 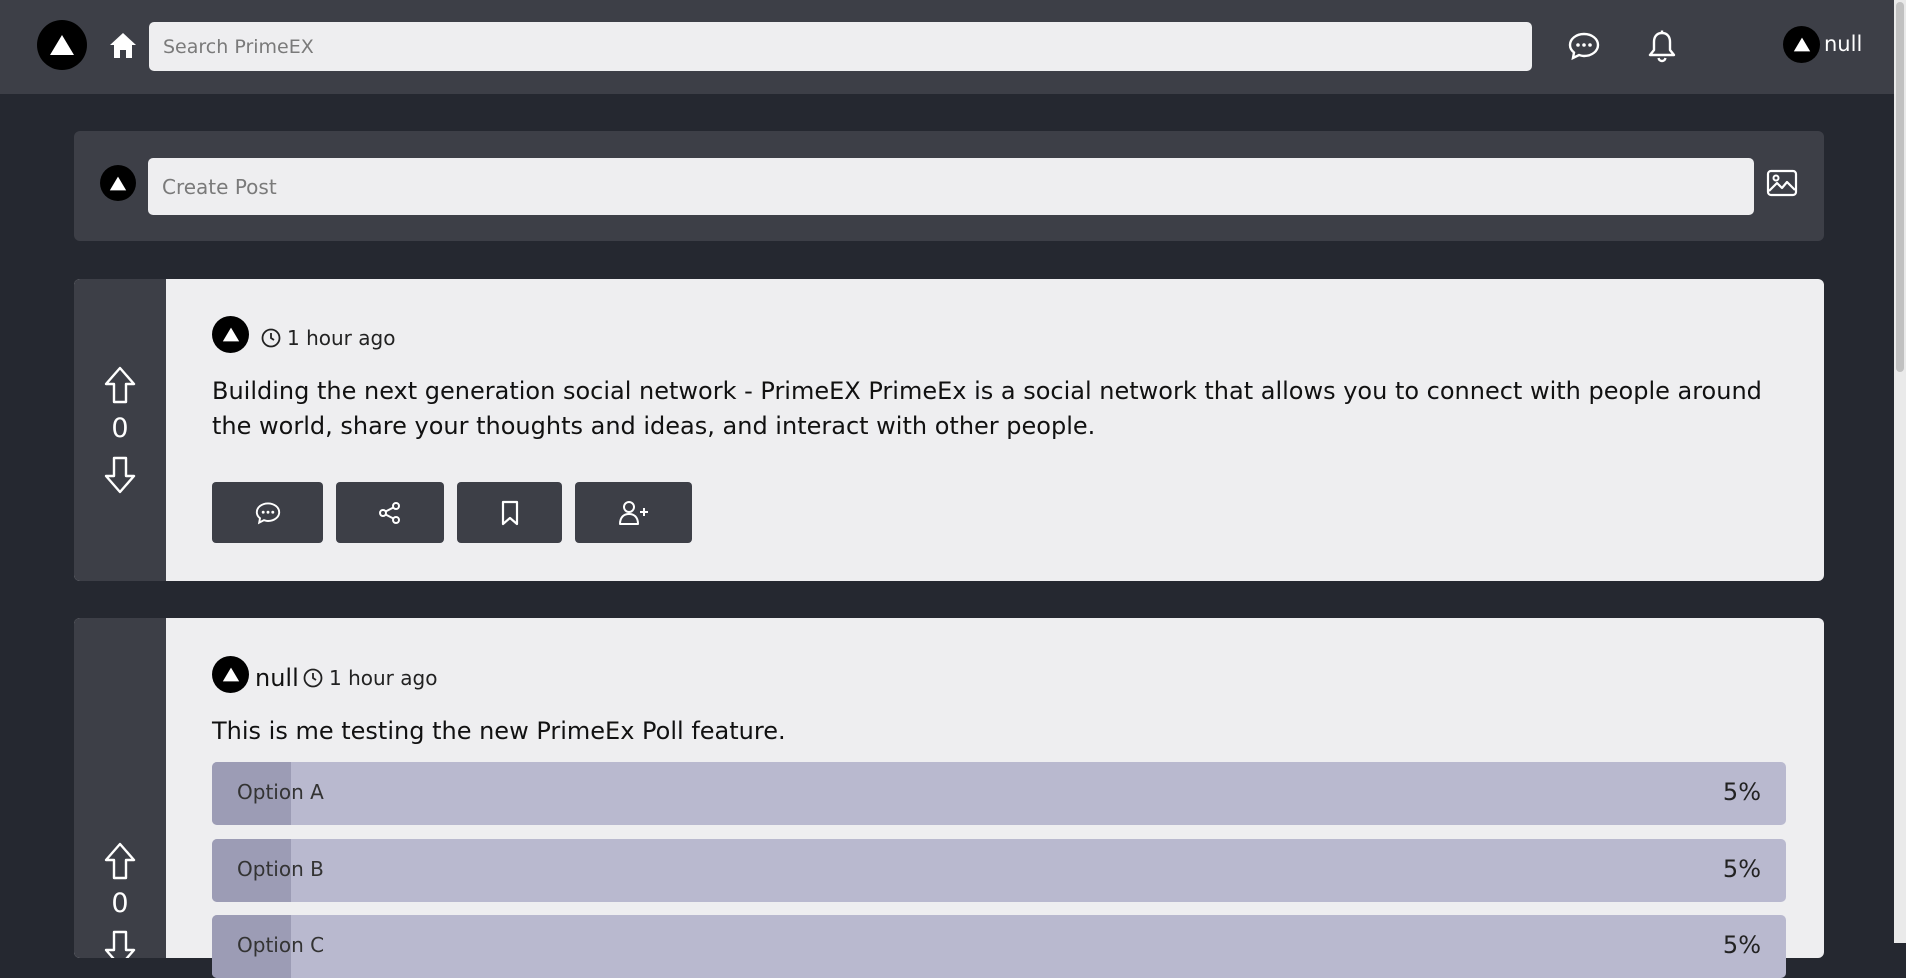 What do you see at coordinates (999, 870) in the screenshot?
I see `poll-option: Option B 5%` at bounding box center [999, 870].